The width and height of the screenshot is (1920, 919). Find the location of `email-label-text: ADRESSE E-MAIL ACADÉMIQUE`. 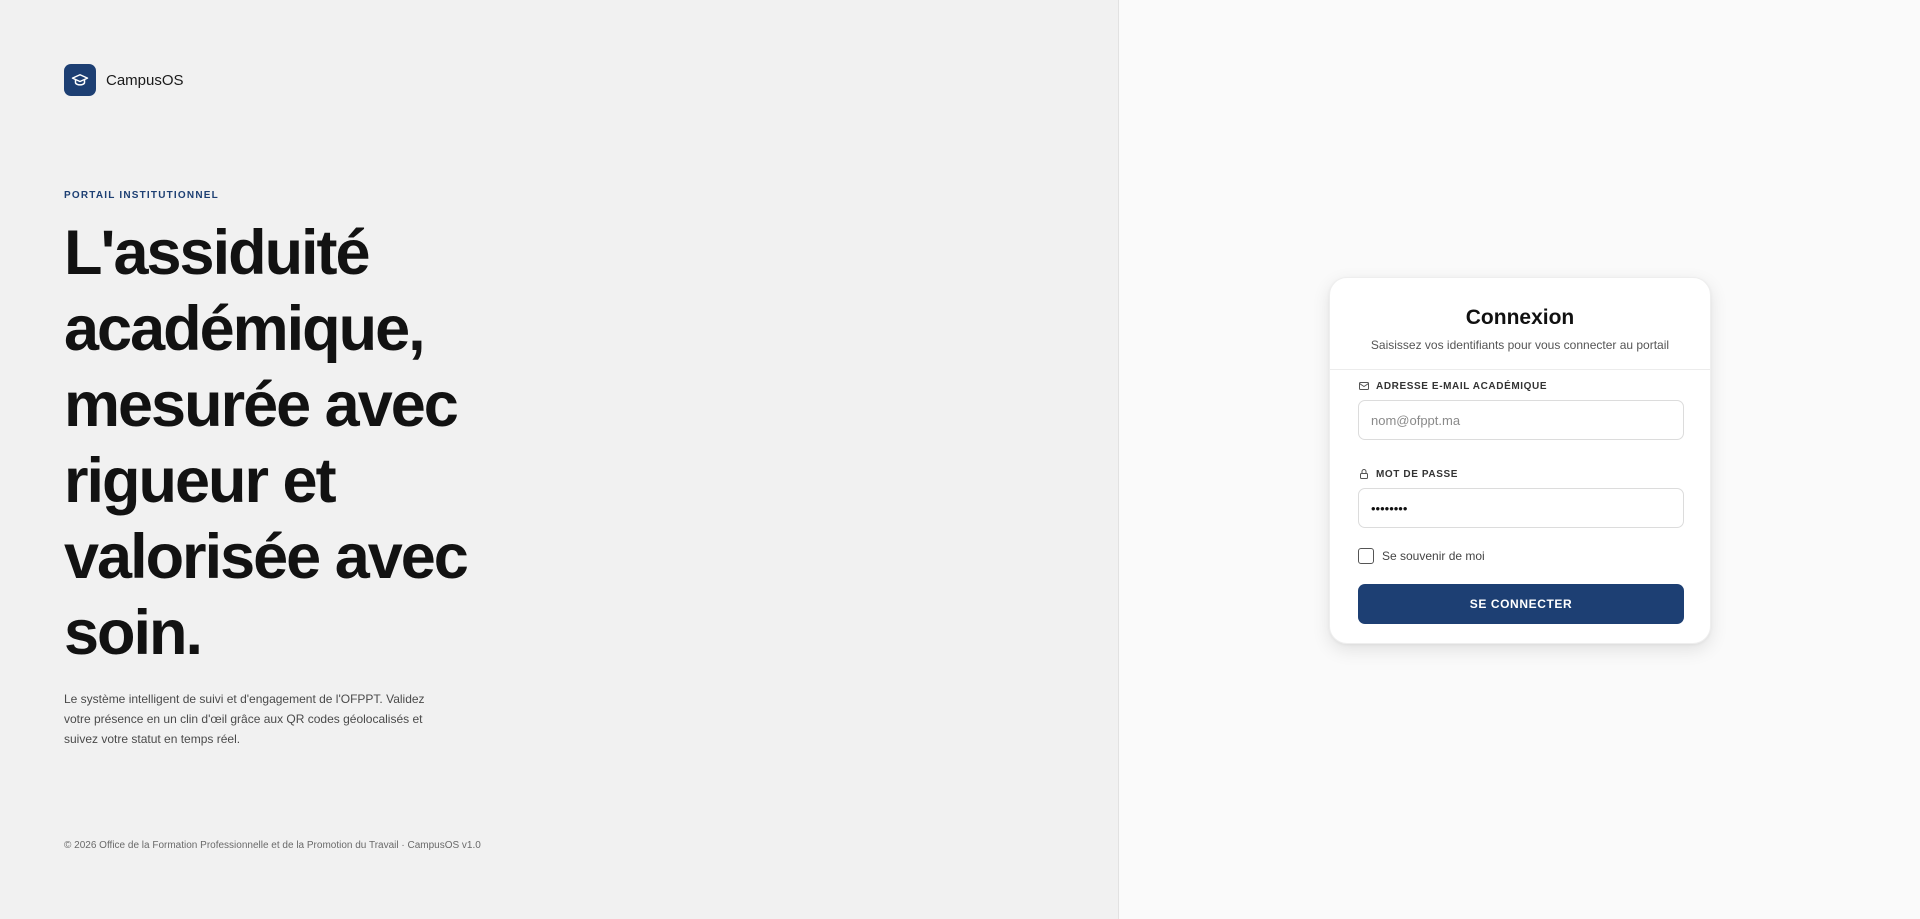

email-label-text: ADRESSE E-MAIL ACADÉMIQUE is located at coordinates (1462, 386).